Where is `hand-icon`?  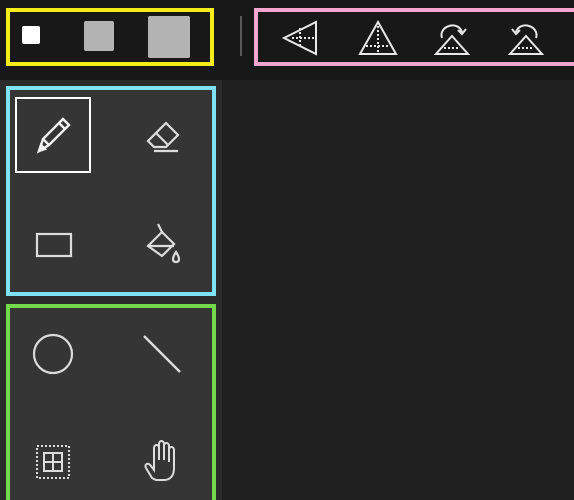 hand-icon is located at coordinates (159, 460).